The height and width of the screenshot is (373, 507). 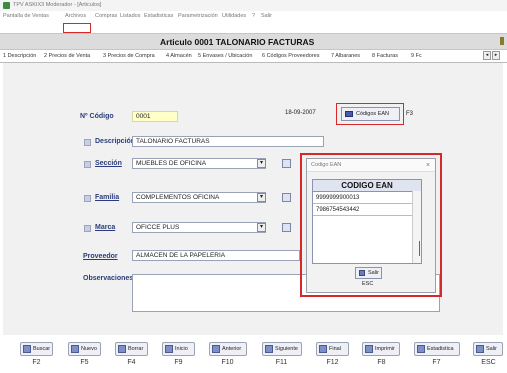 I want to click on tab-scroll-left-button: ◂, so click(x=487, y=55).